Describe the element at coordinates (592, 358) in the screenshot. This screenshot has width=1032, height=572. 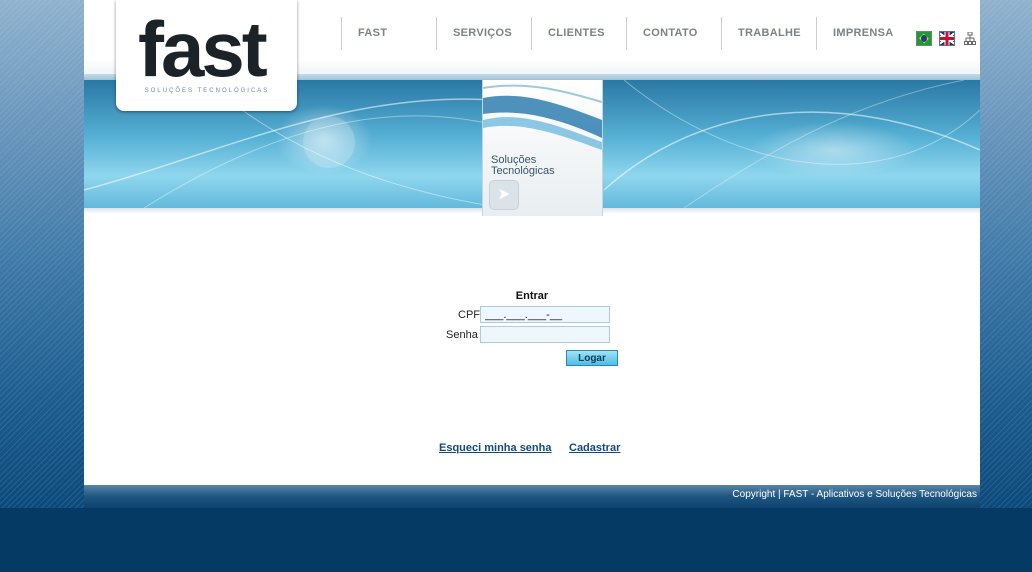
I see `logar-button: Logar` at that location.